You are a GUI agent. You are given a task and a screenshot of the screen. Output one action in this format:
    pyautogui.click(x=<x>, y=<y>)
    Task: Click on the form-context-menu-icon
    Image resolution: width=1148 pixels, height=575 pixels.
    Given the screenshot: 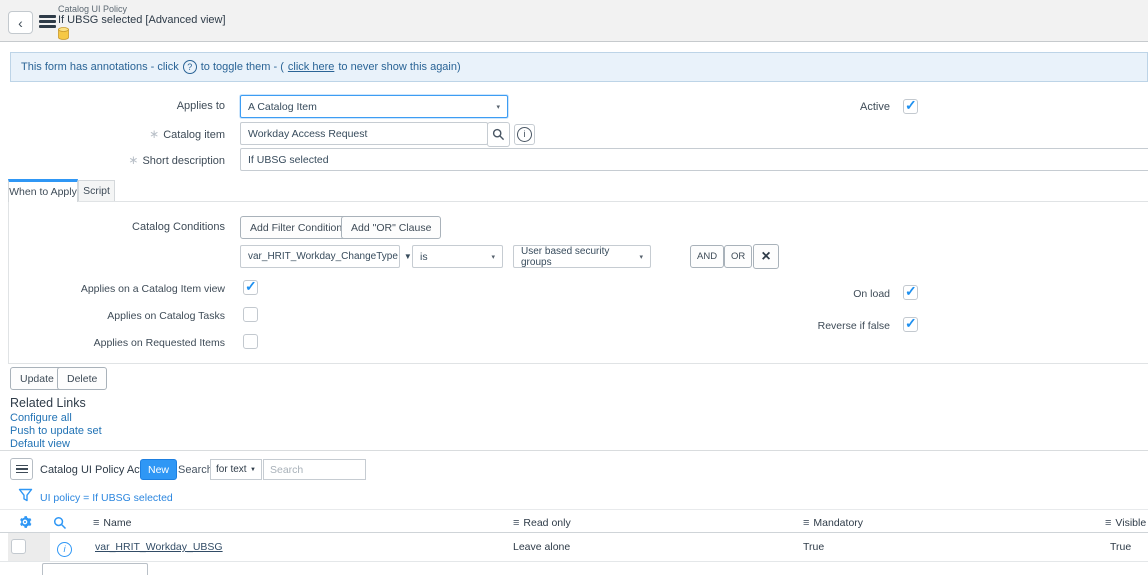 What is the action you would take?
    pyautogui.click(x=47, y=21)
    